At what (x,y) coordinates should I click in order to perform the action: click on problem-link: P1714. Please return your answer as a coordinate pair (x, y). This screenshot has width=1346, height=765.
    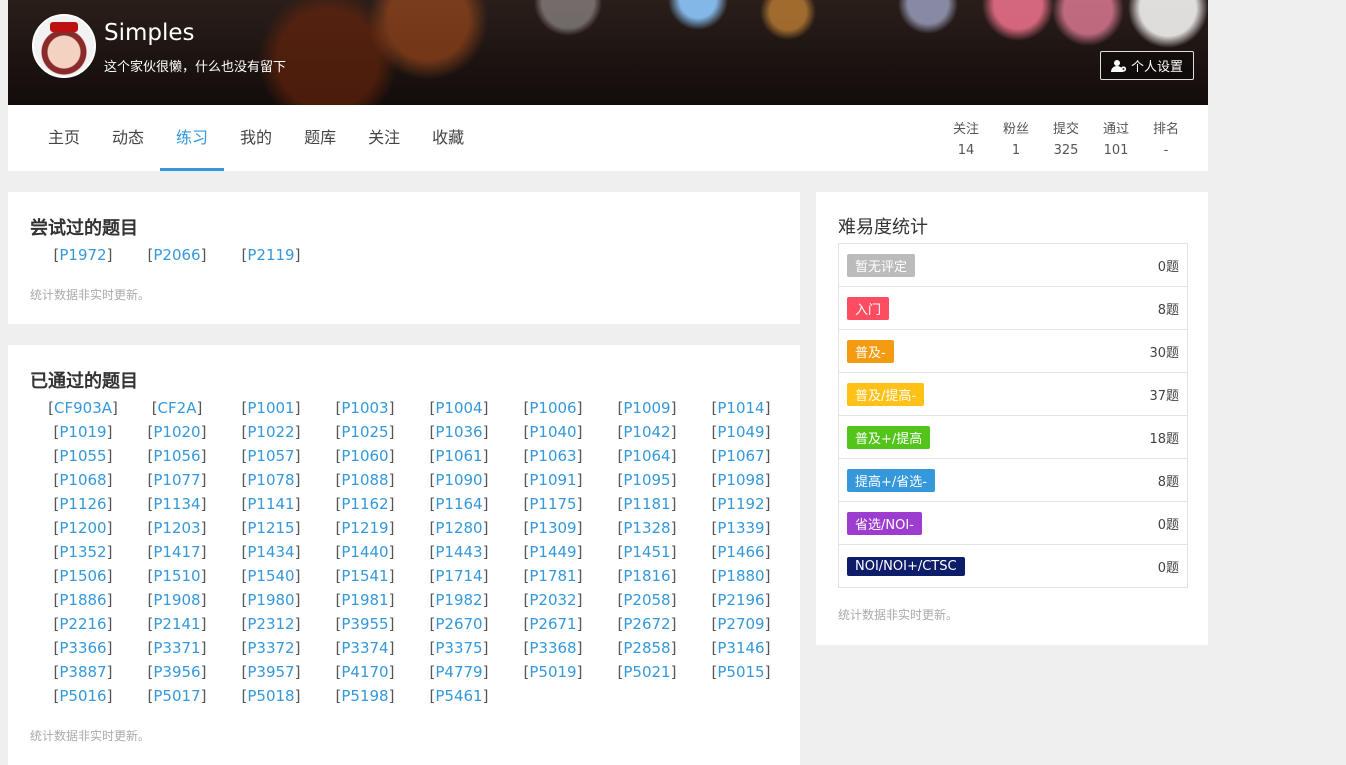
    Looking at the image, I should click on (458, 576).